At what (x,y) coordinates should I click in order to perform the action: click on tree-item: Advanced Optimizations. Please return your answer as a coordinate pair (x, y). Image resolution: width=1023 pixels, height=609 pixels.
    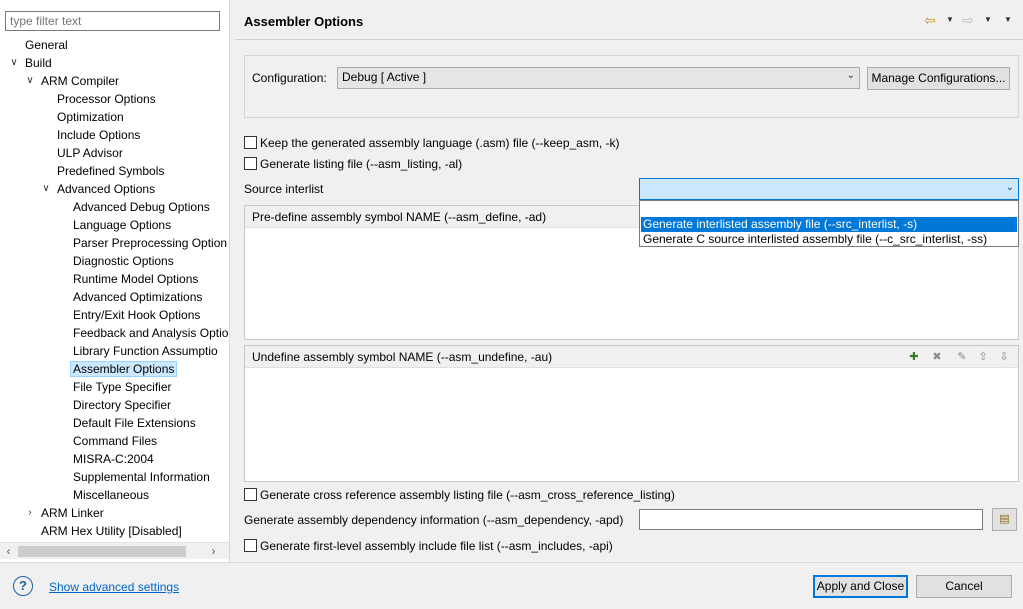
    Looking at the image, I should click on (137, 297).